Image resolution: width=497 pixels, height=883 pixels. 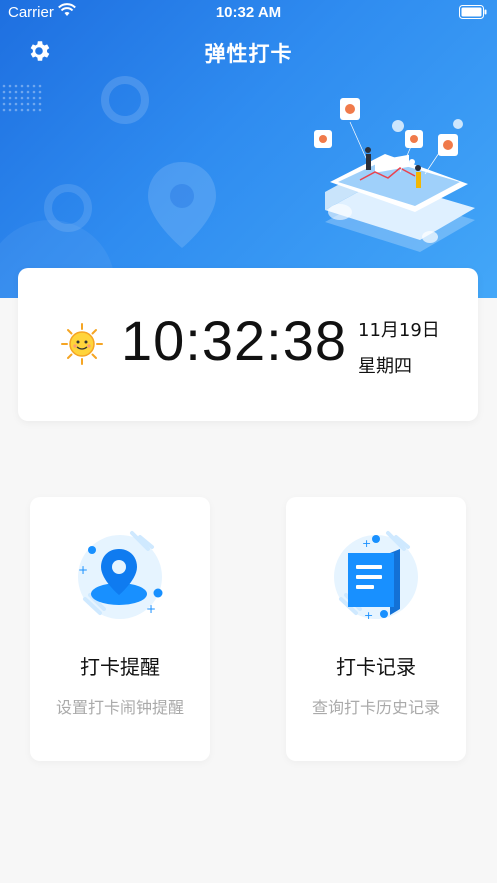 I want to click on checkin-history-card: + + 打卡记录 查询打卡历史记录, so click(x=376, y=629).